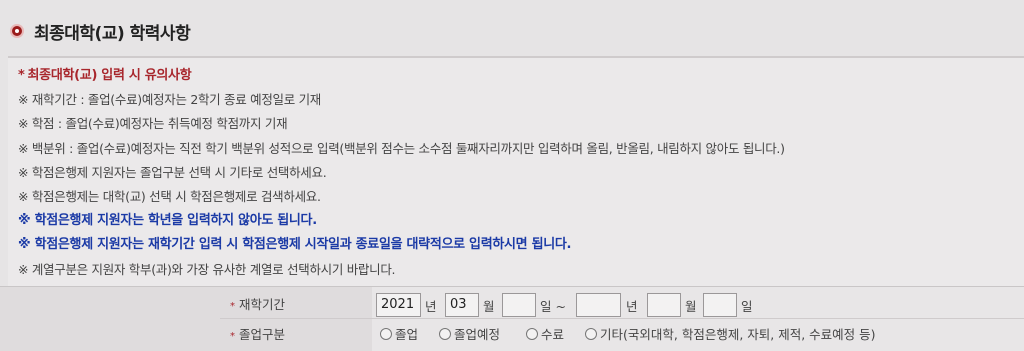 Image resolution: width=1024 pixels, height=351 pixels. I want to click on notice-line-emphasis: ※ 학점은행제 지원자는 학년을 입력하지 않아도 됩니다., so click(167, 221).